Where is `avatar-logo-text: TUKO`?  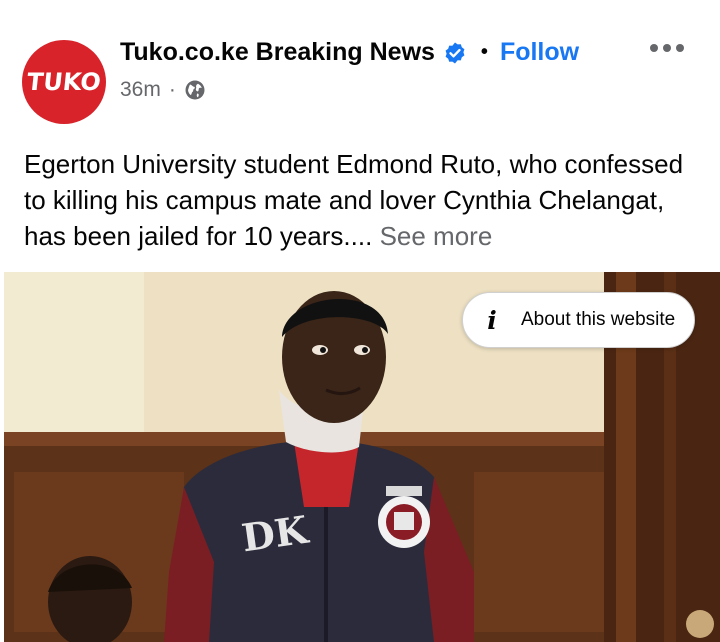 avatar-logo-text: TUKO is located at coordinates (64, 82).